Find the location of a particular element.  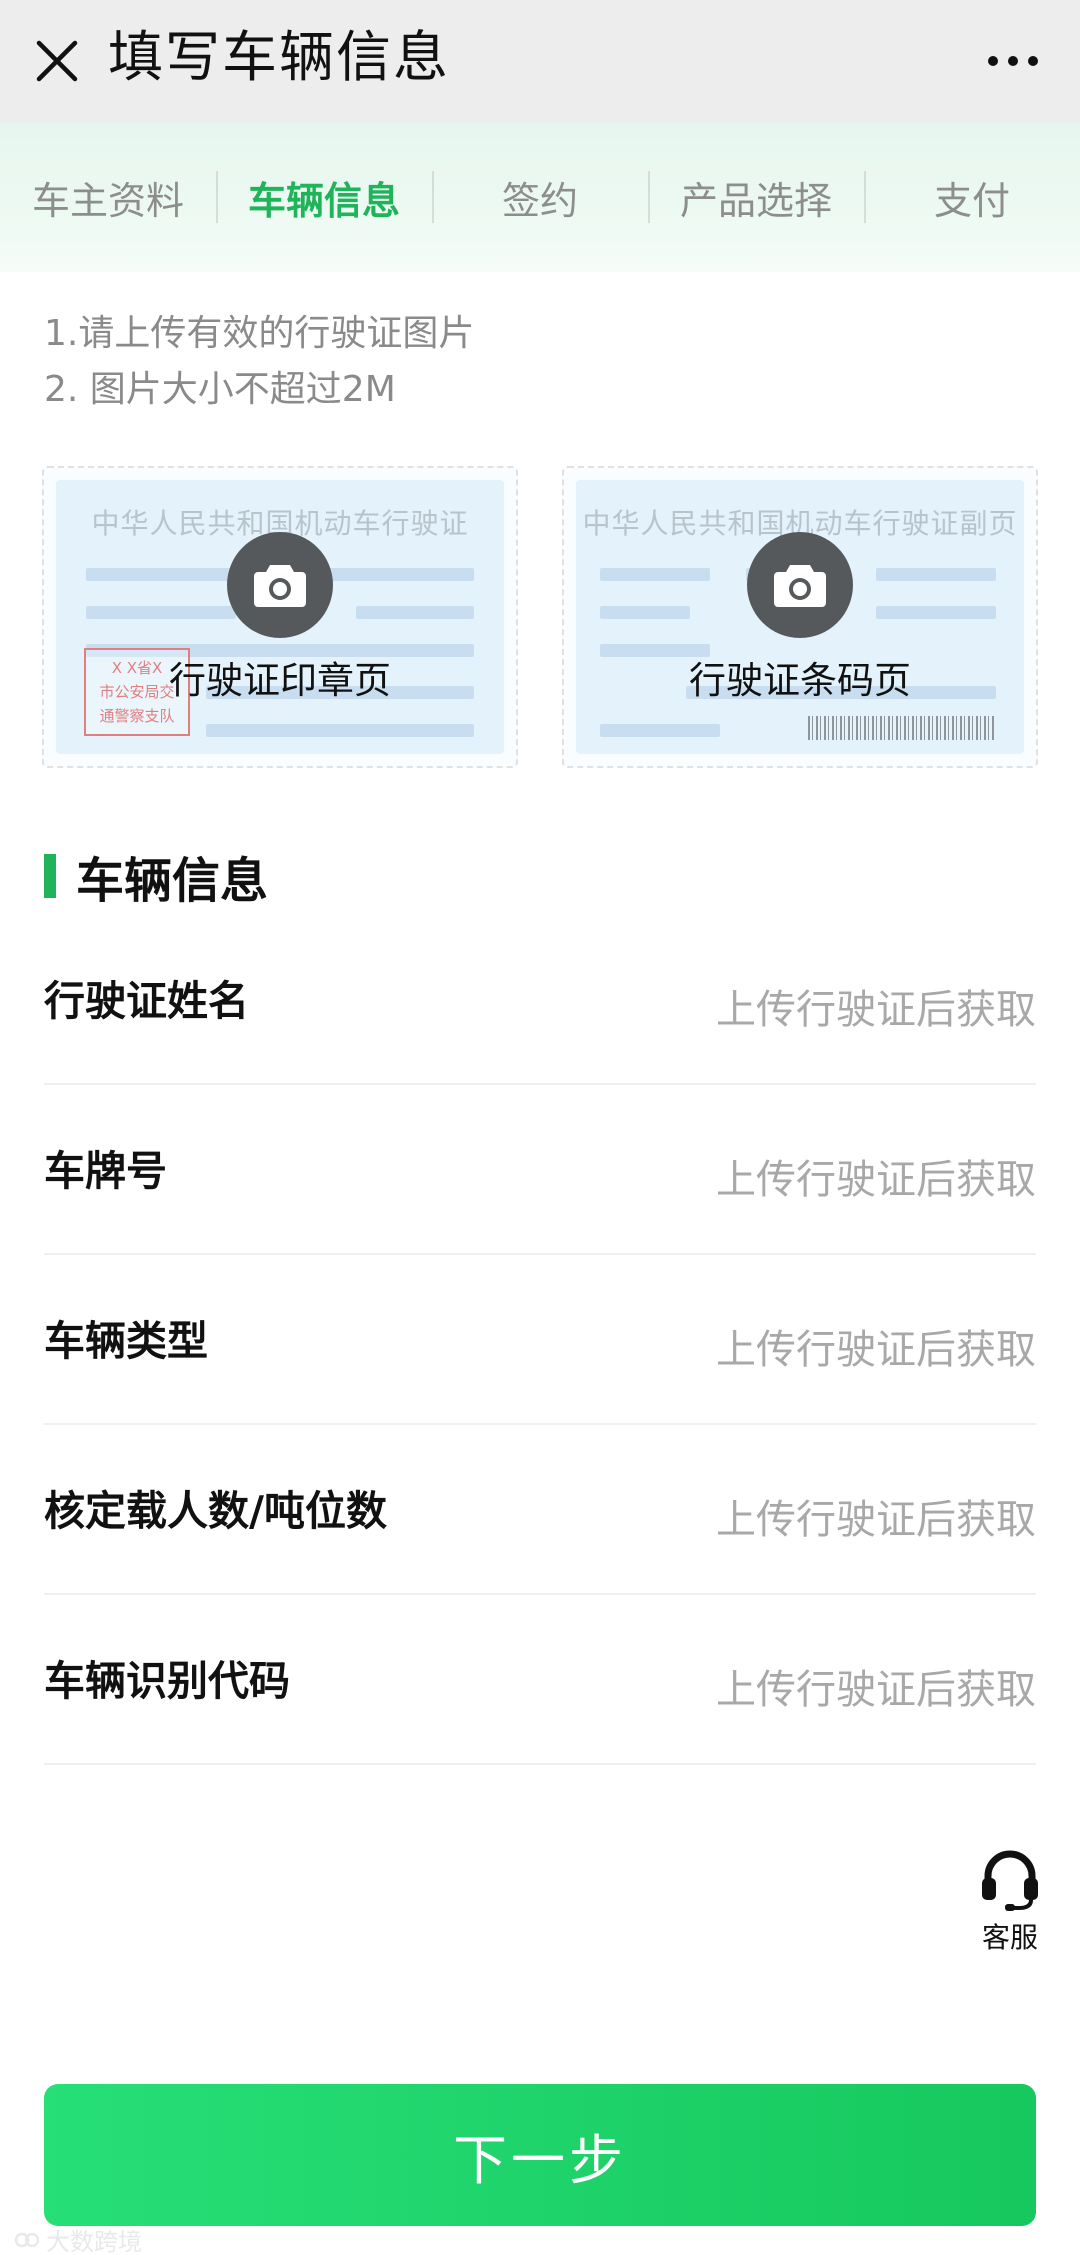

step-tabs: 车主资料 车辆信息 签约 产品选择 支付 is located at coordinates (540, 197).